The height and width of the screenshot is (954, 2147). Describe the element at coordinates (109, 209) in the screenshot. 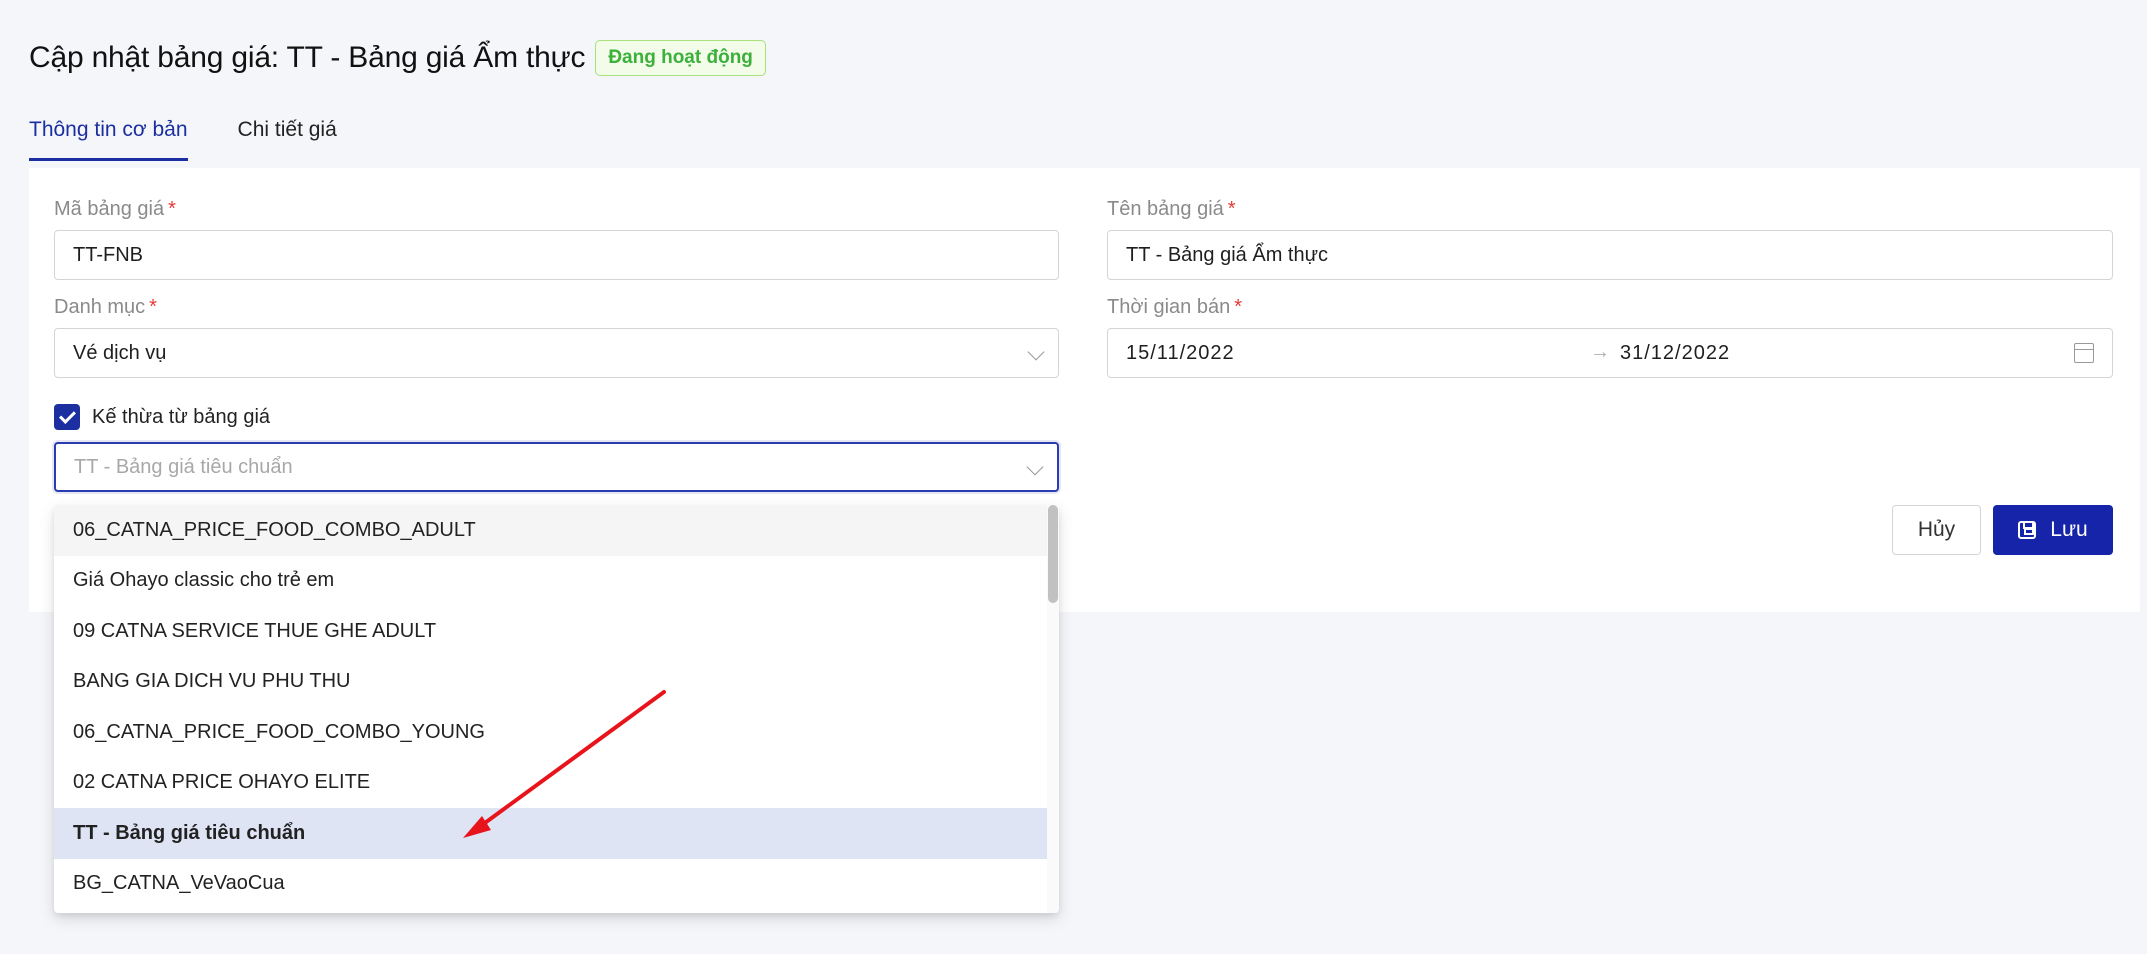

I see `code-label-text: Mã bảng giá` at that location.